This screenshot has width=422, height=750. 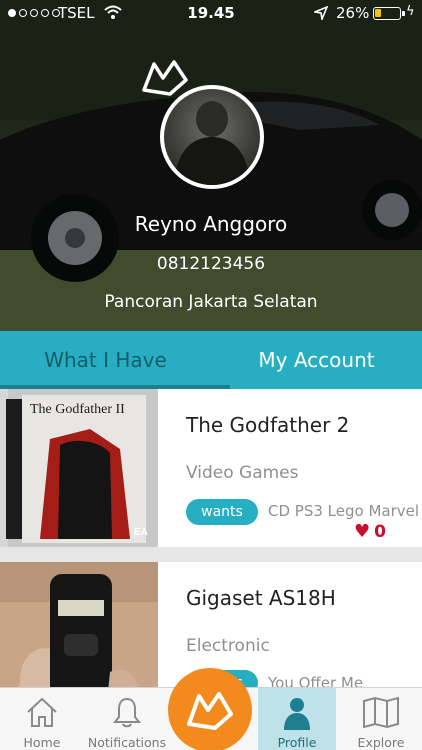 I want to click on tab-my-account: My Account, so click(x=316, y=360).